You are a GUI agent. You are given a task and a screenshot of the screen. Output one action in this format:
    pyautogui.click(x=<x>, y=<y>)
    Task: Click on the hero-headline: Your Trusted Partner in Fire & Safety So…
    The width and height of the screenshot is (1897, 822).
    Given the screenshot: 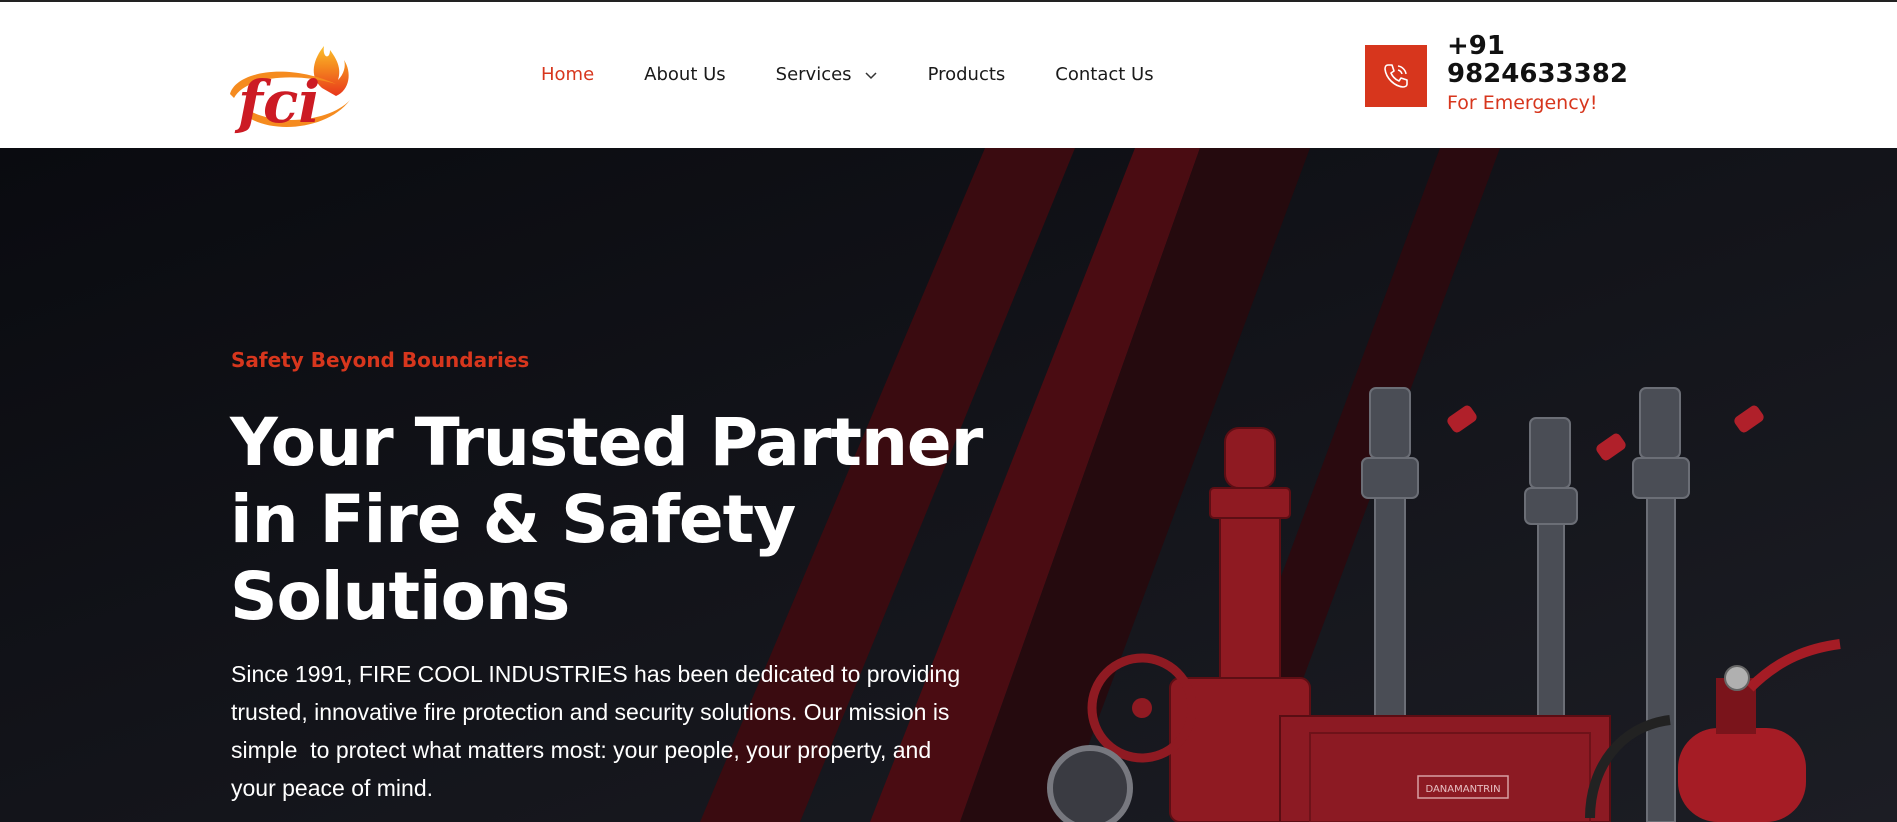 What is the action you would take?
    pyautogui.click(x=606, y=519)
    